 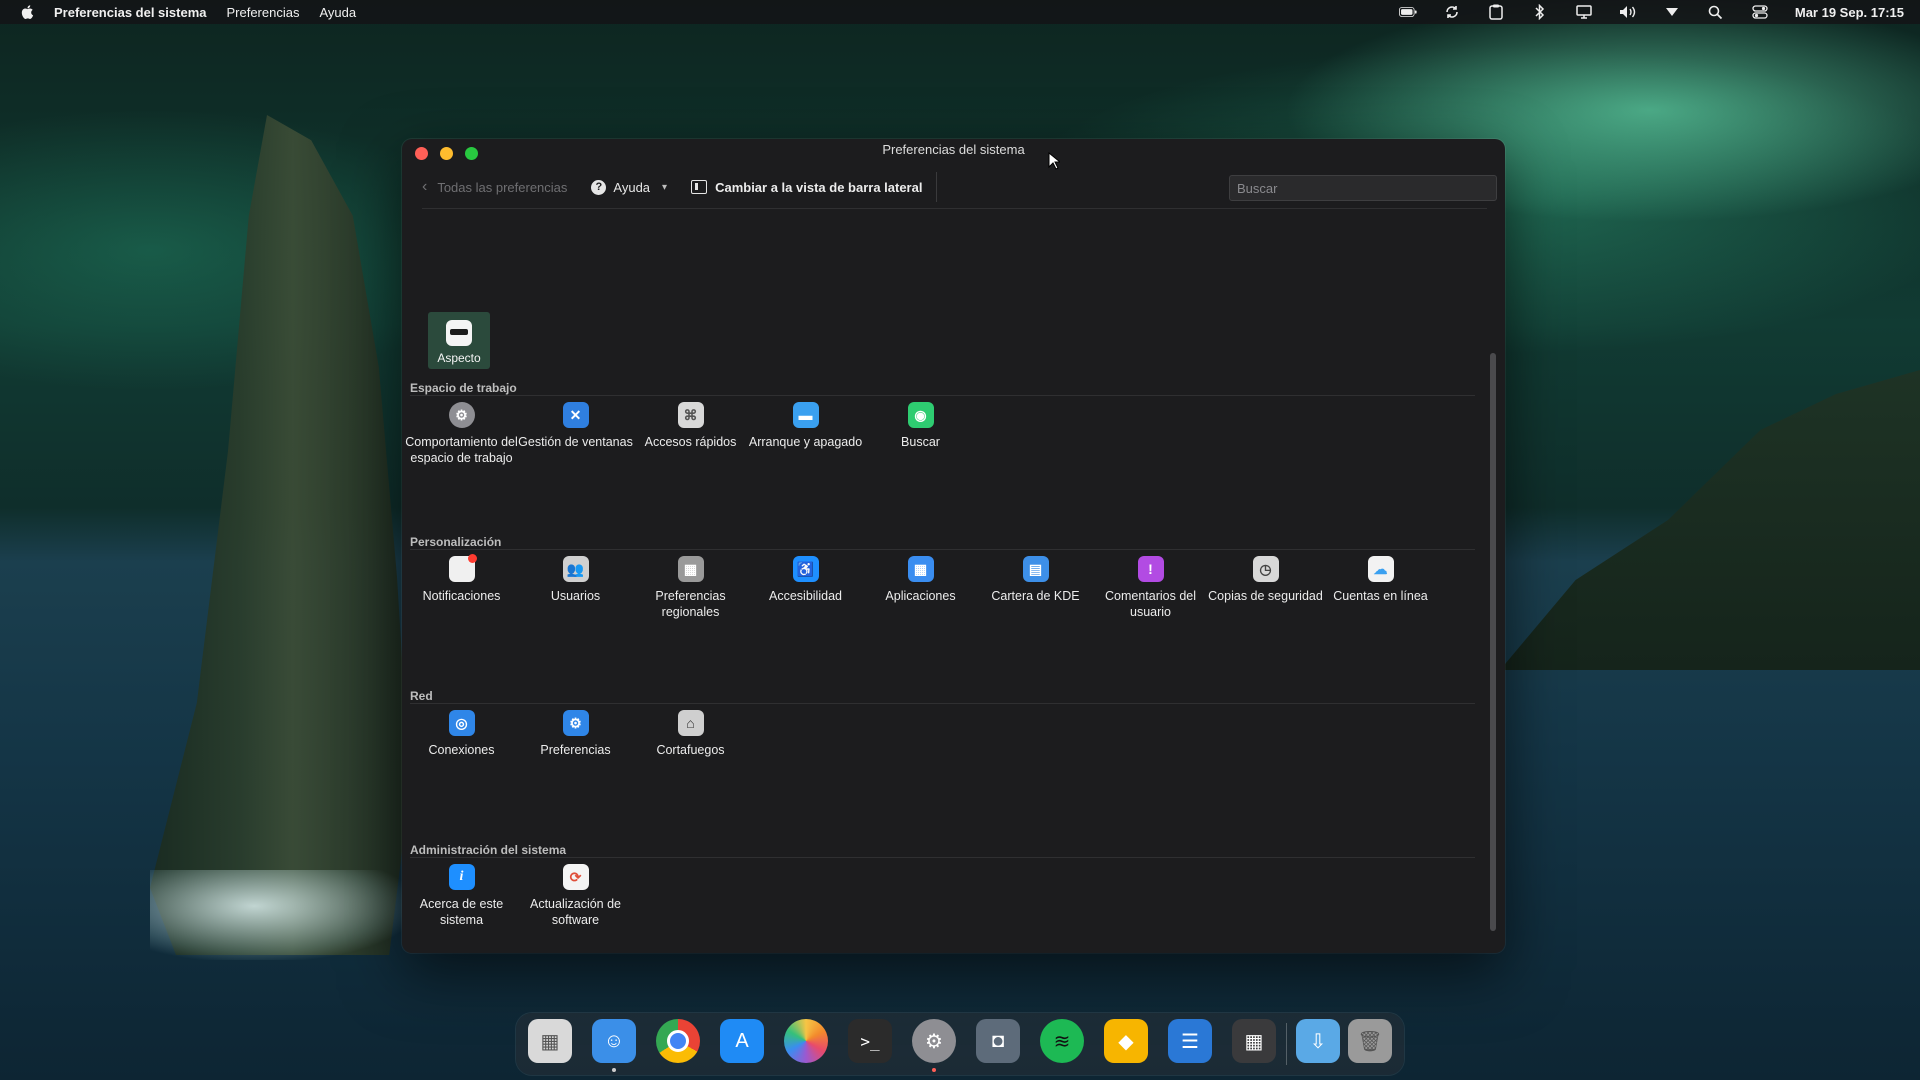 I want to click on pref-item: ▤ Cartera de KDE, so click(x=1035, y=580).